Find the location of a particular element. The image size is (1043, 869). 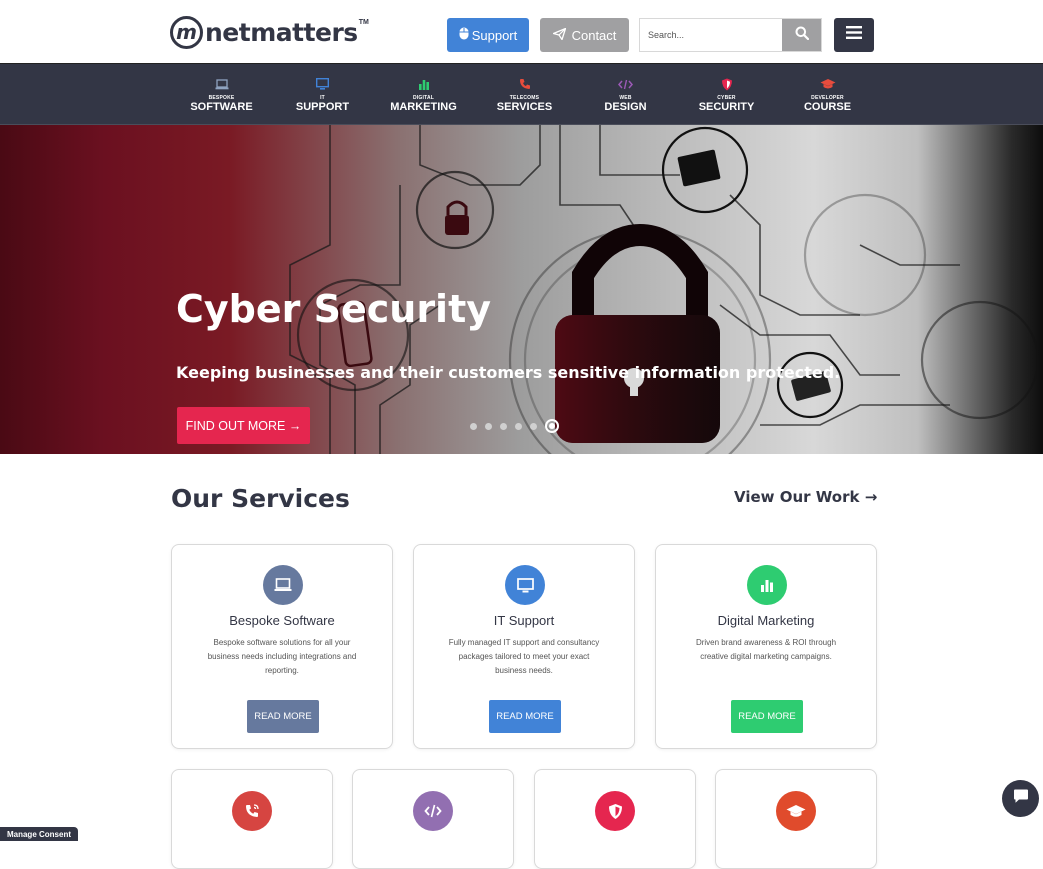

search-box is located at coordinates (730, 35).